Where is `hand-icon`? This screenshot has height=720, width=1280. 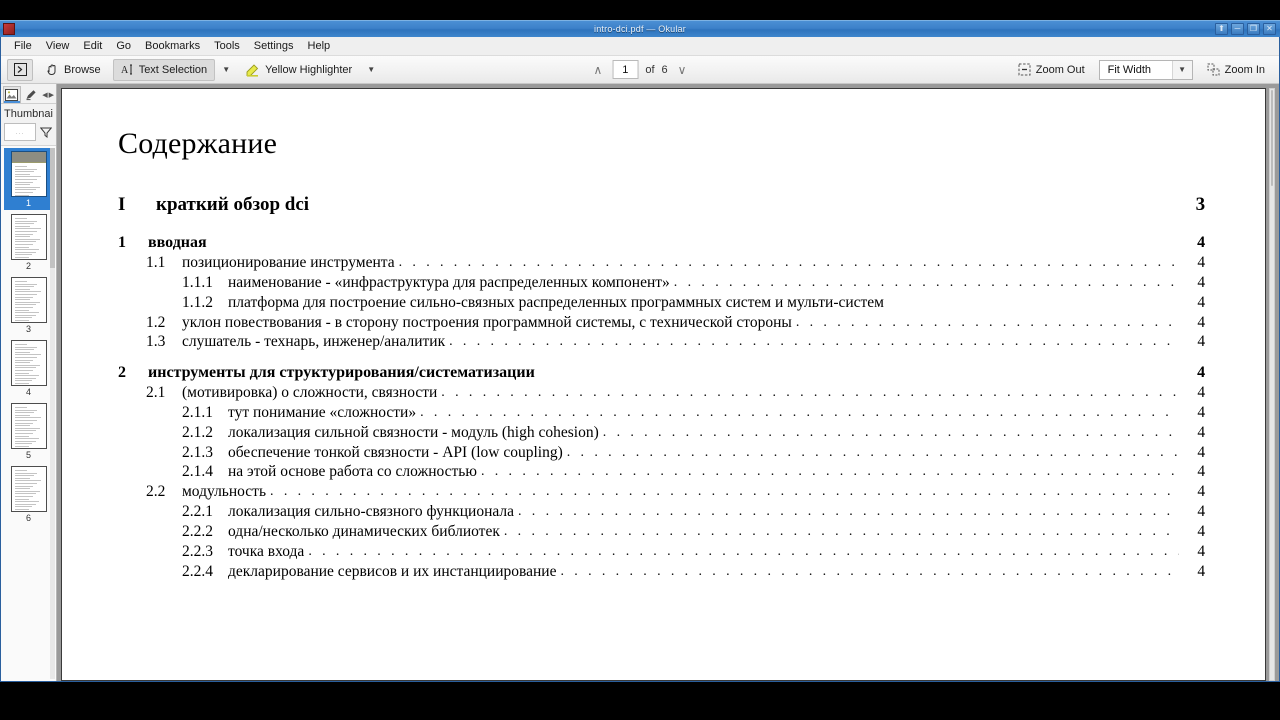 hand-icon is located at coordinates (51, 69).